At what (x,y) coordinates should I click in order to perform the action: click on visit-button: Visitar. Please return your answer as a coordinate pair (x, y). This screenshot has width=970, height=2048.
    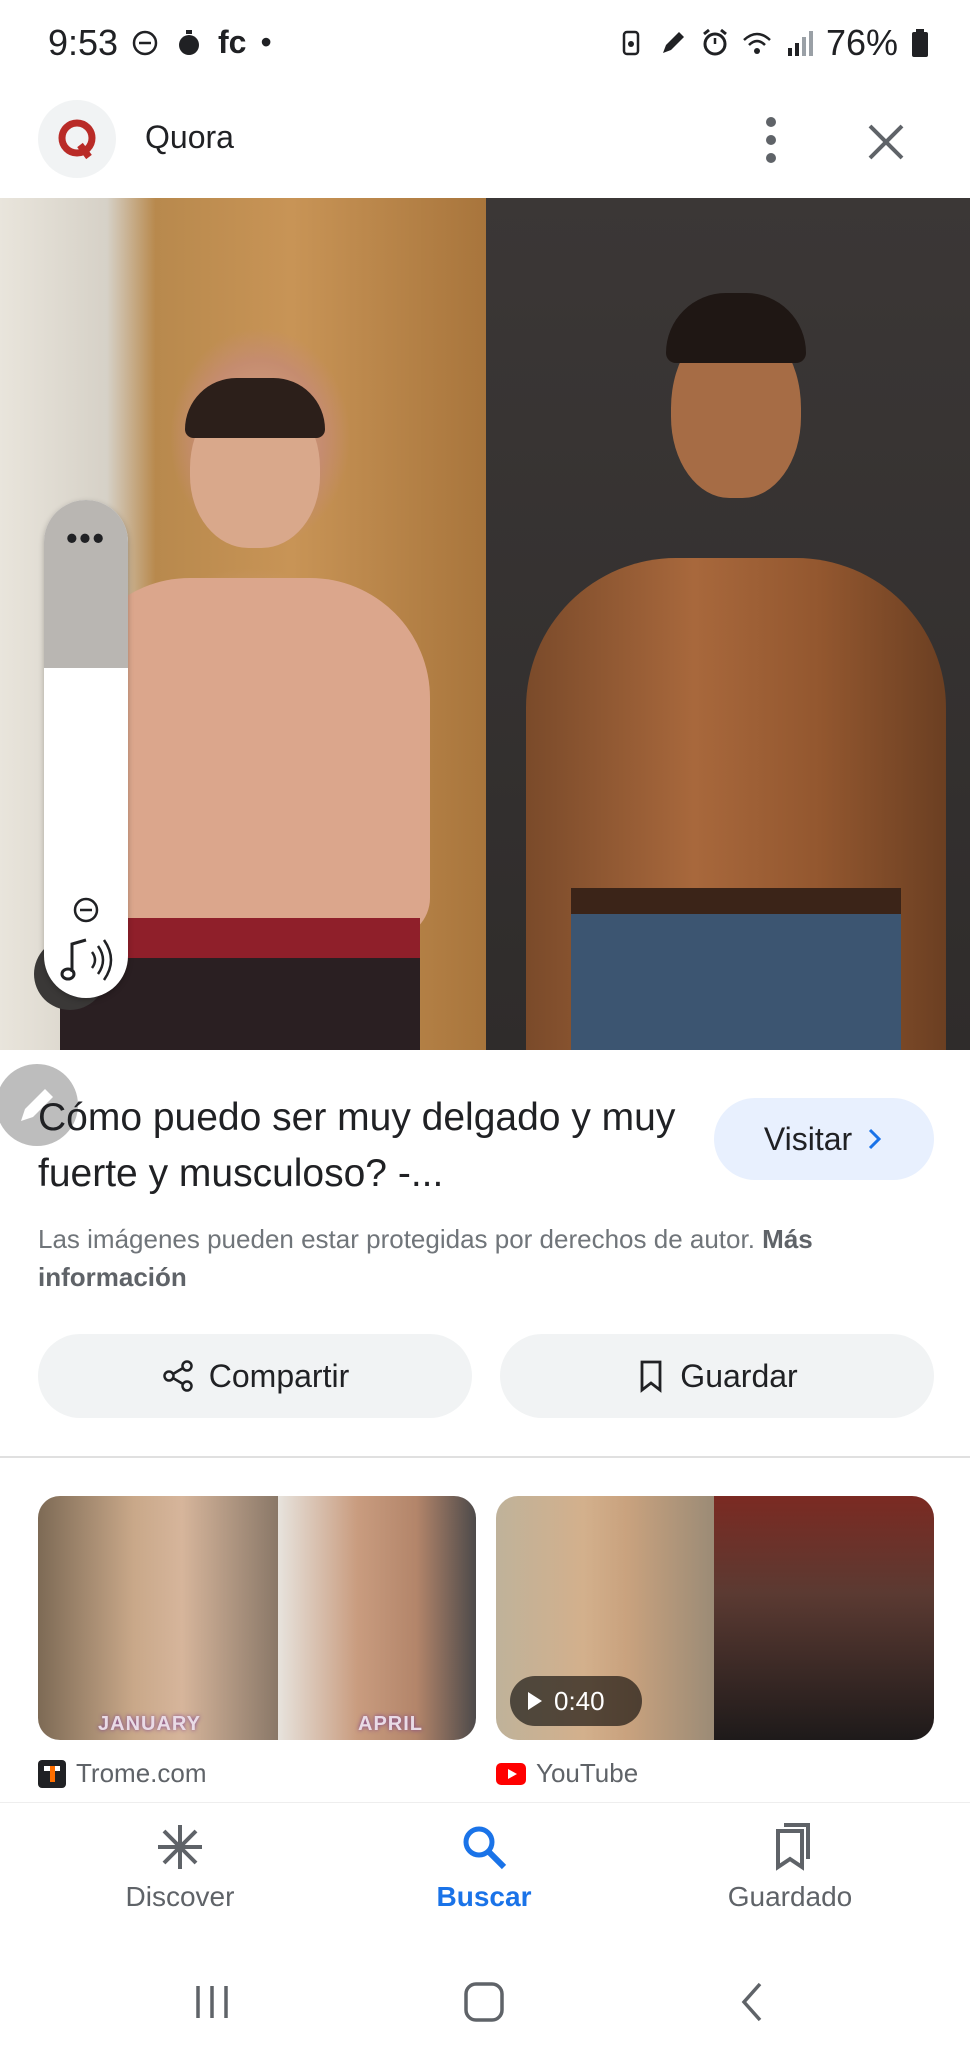
    Looking at the image, I should click on (824, 1139).